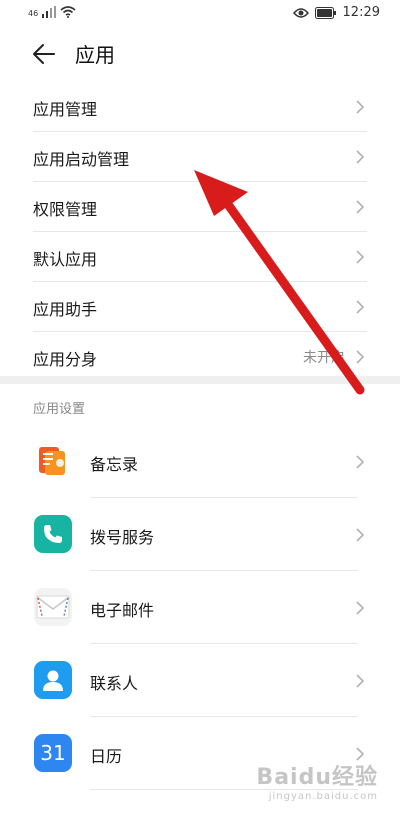  I want to click on notepad-icon, so click(53, 461).